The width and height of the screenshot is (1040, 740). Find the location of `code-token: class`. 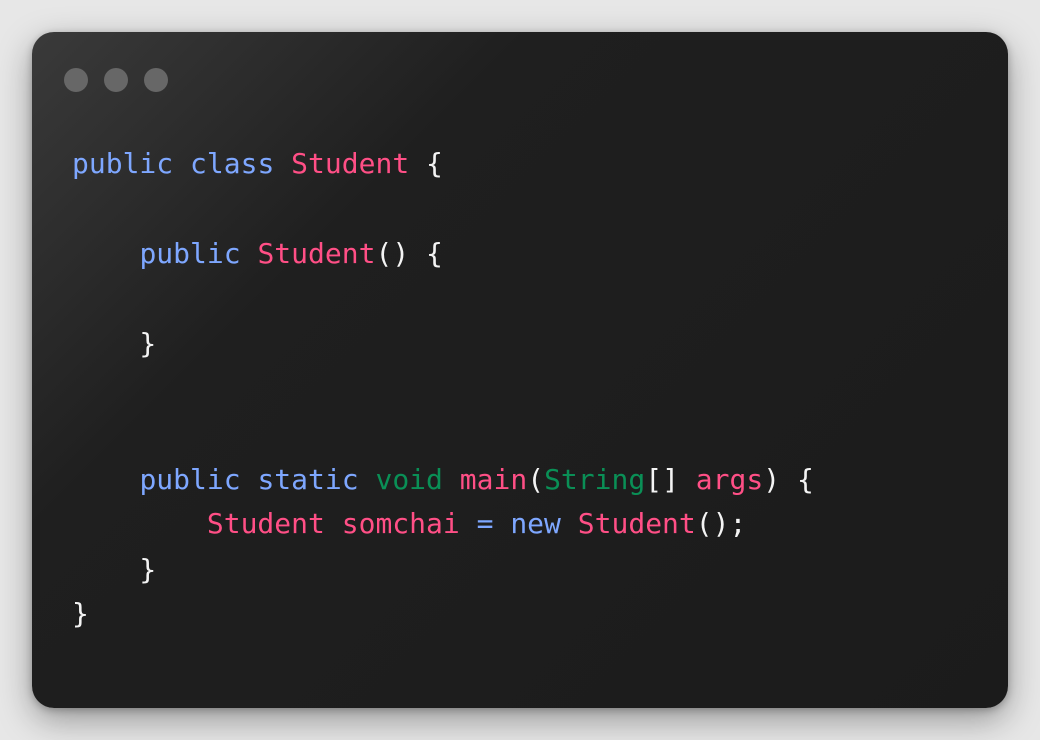

code-token: class is located at coordinates (232, 163).